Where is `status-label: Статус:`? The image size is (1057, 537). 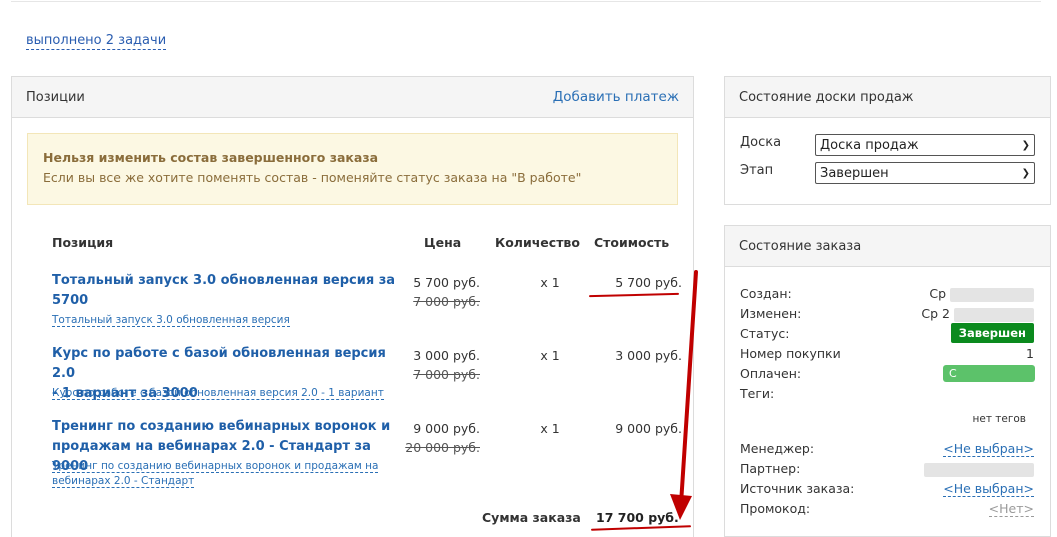 status-label: Статус: is located at coordinates (765, 333).